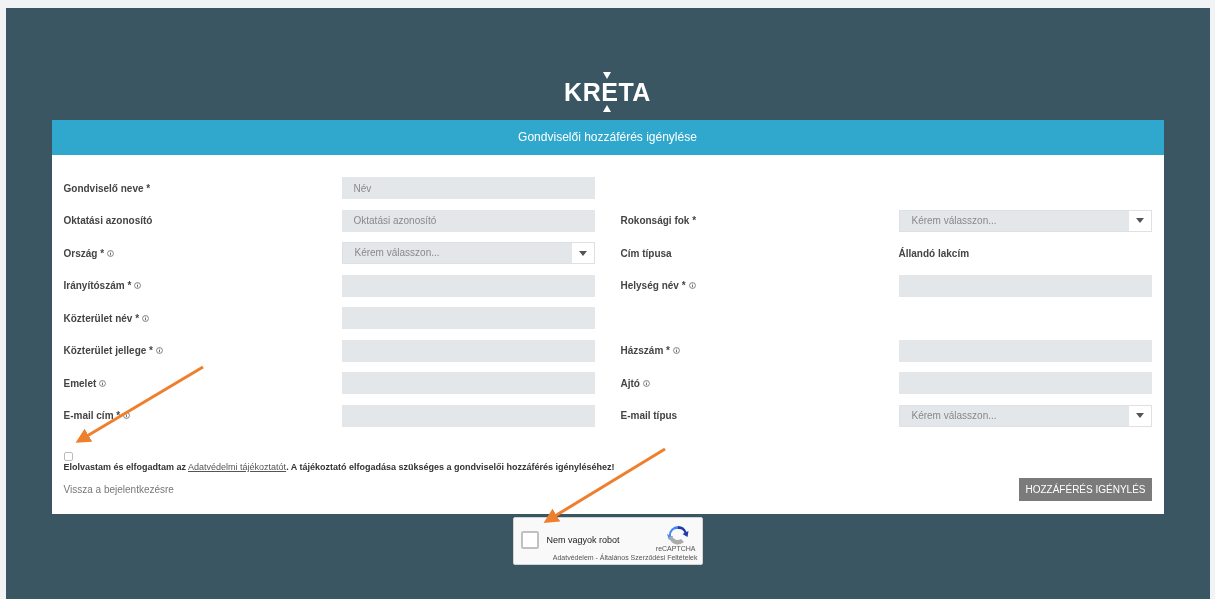 This screenshot has width=1215, height=599. What do you see at coordinates (649, 416) in the screenshot?
I see `field-label: E-mail típus` at bounding box center [649, 416].